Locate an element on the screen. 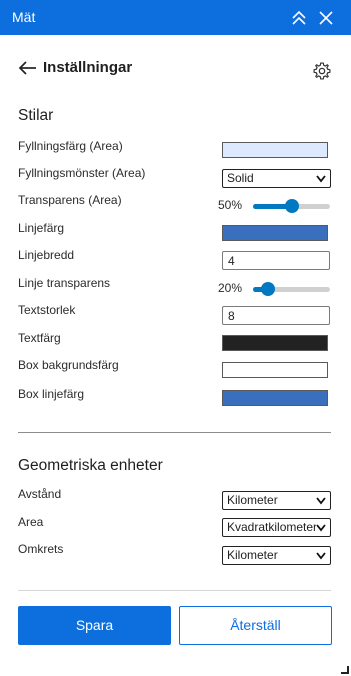  settings-header: Inställningar is located at coordinates (176, 69).